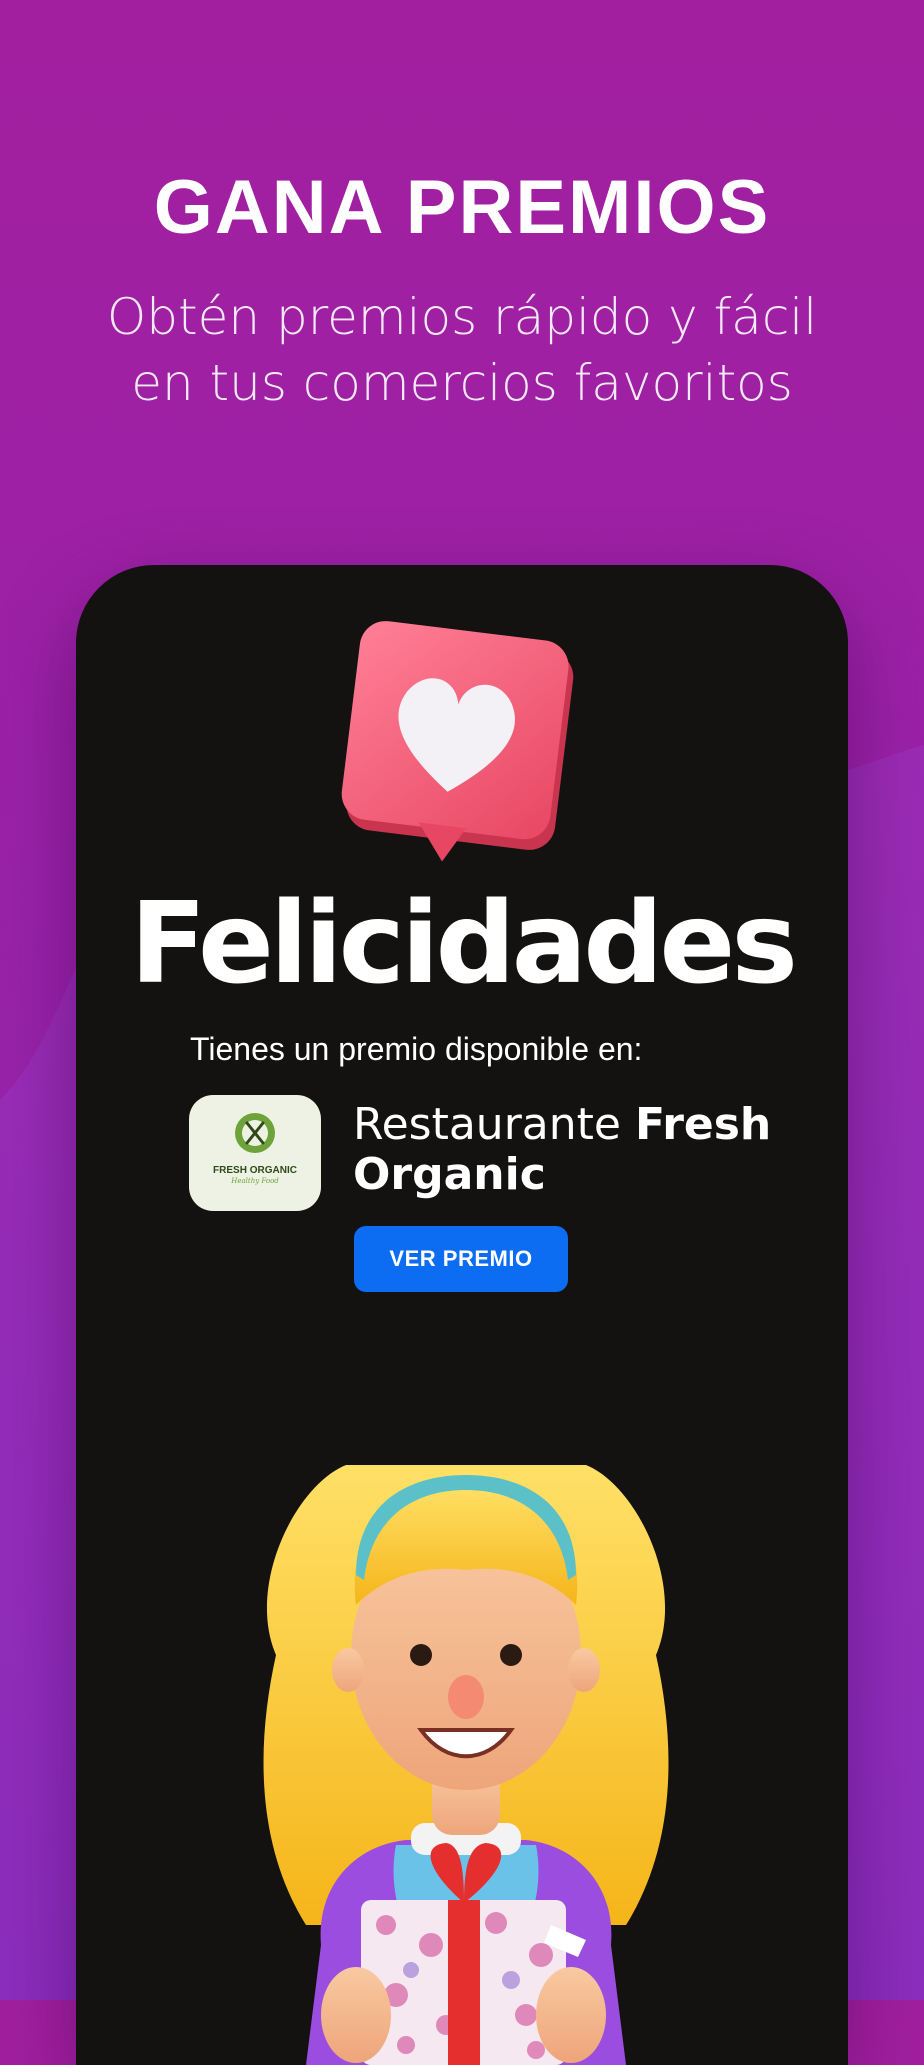  I want to click on fork-spoon-leaf-icon, so click(255, 1133).